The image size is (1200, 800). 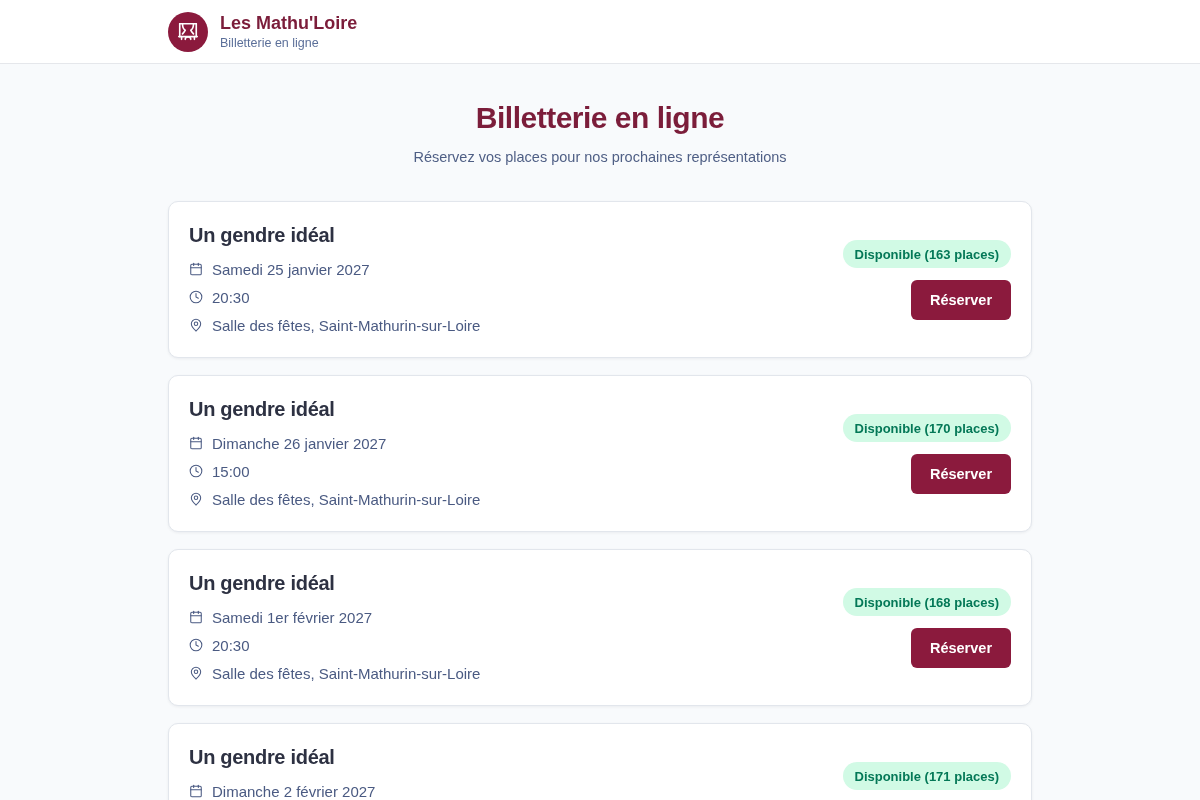 What do you see at coordinates (926, 254) in the screenshot?
I see `availability-badge: Disponible (163 places)` at bounding box center [926, 254].